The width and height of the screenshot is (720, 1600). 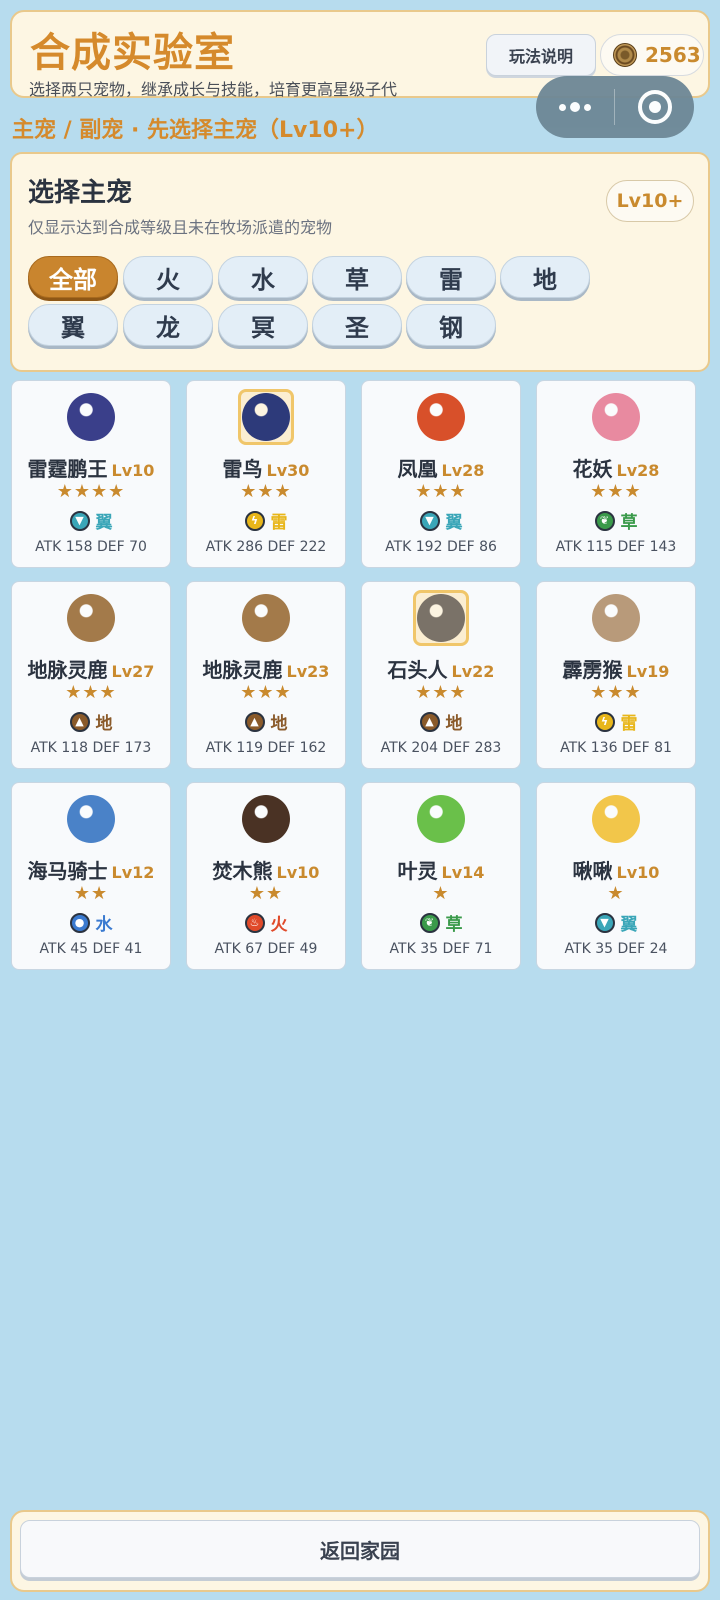 I want to click on pet-element: ▼ 翼, so click(x=91, y=520).